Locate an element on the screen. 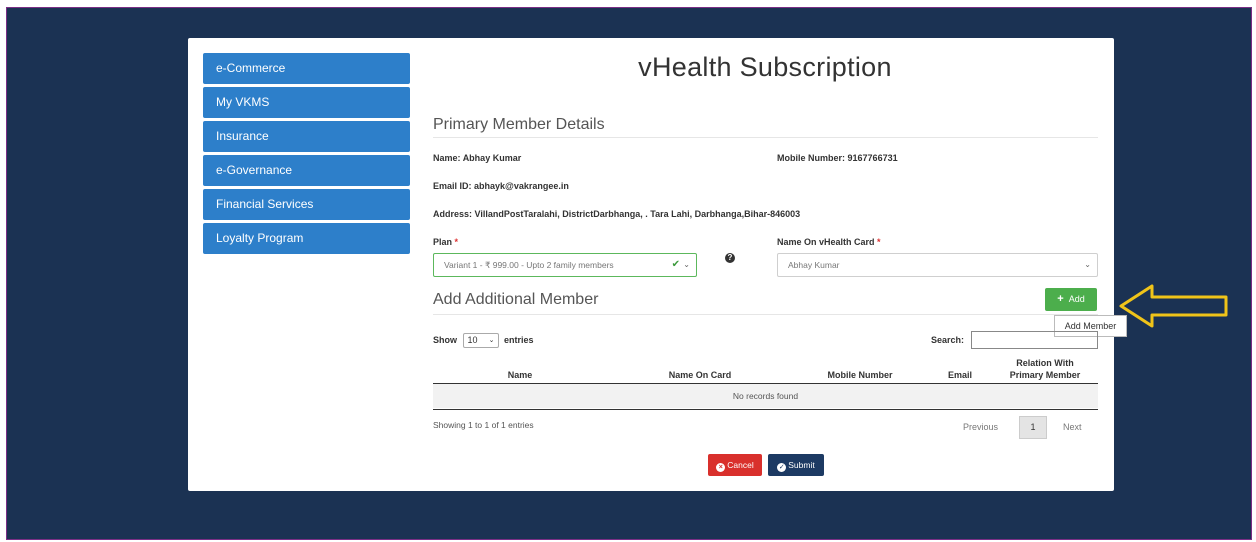  pagination-page: 1 is located at coordinates (1033, 427).